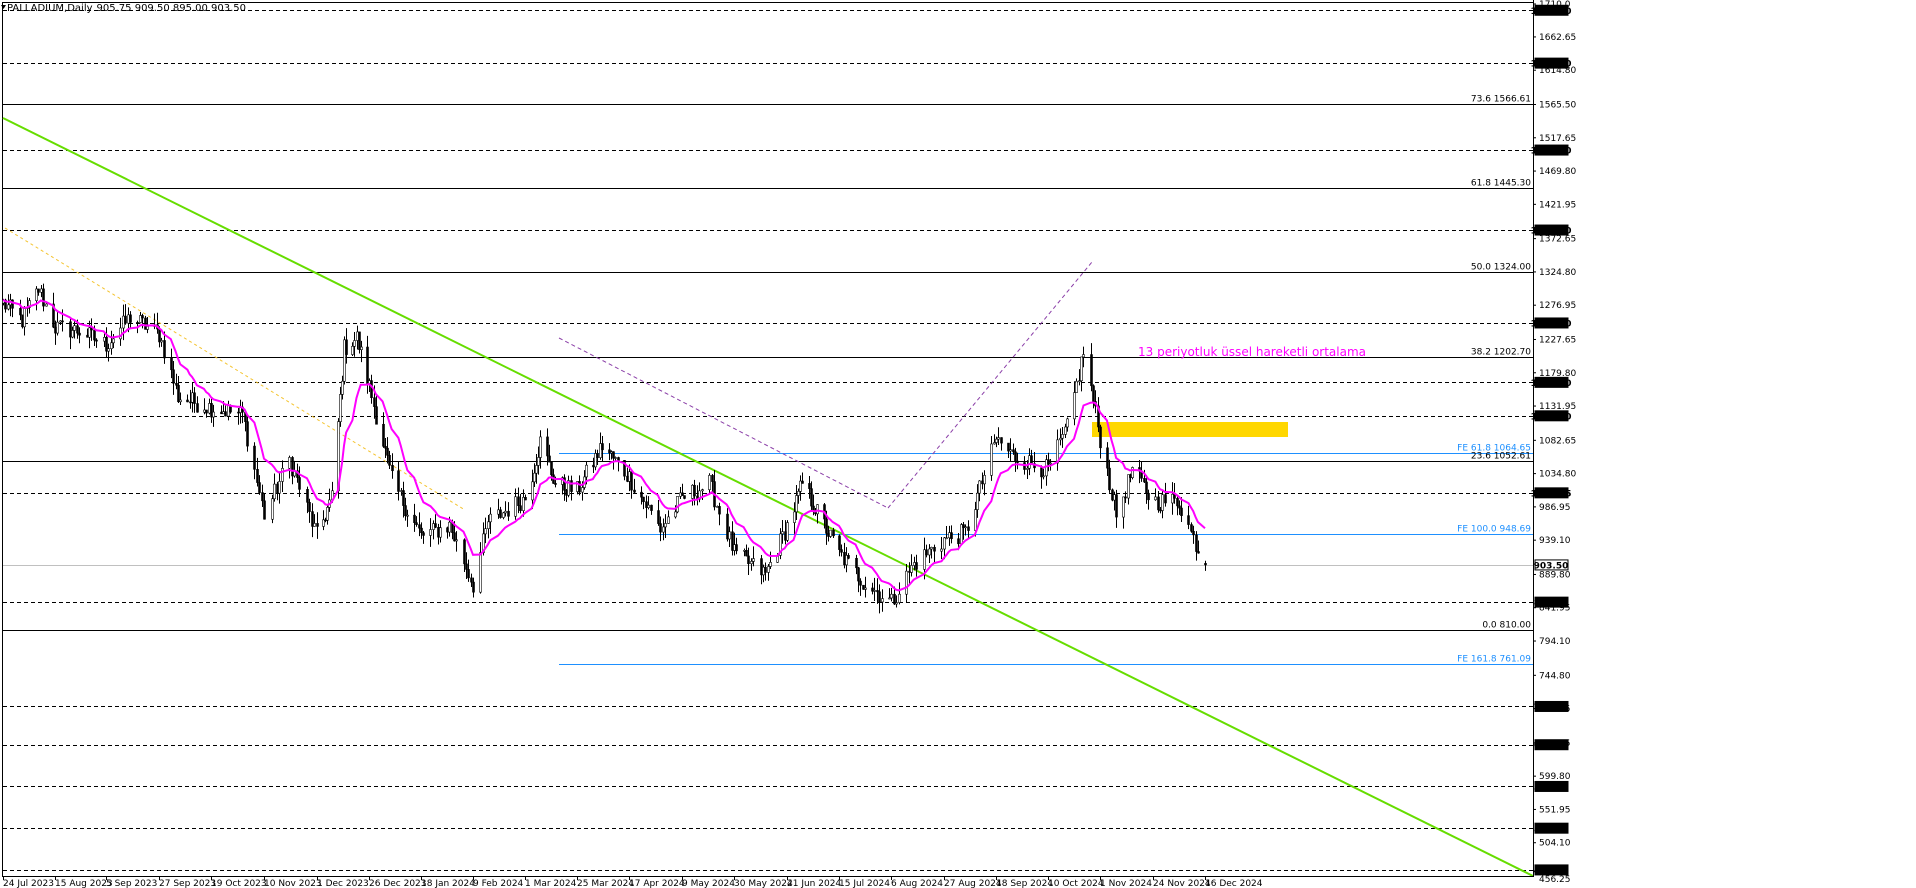 Image resolution: width=1916 pixels, height=888 pixels. What do you see at coordinates (1506, 626) in the screenshot?
I see `fib-level-label: 0.0 810.00` at bounding box center [1506, 626].